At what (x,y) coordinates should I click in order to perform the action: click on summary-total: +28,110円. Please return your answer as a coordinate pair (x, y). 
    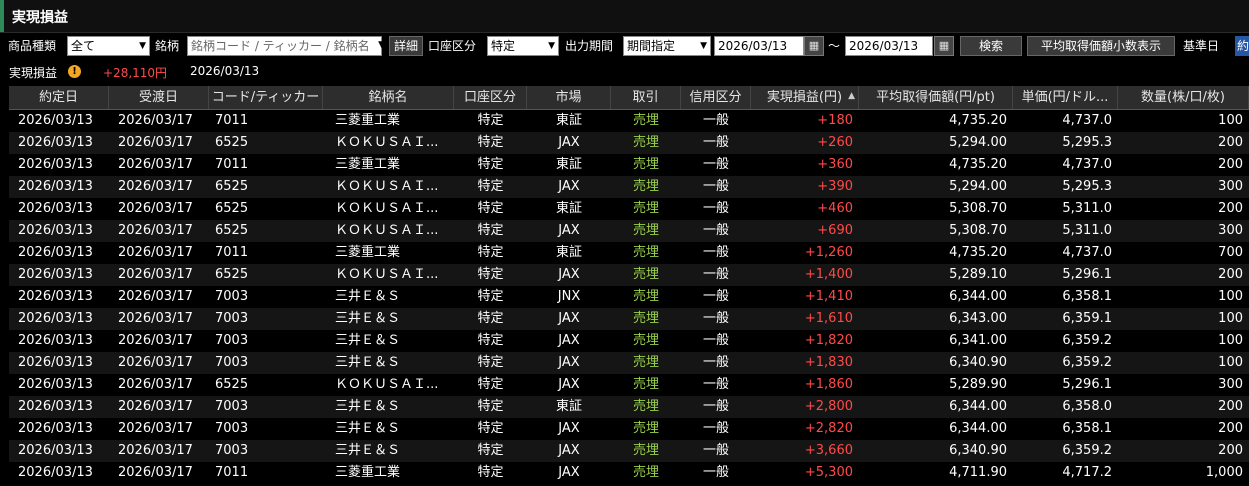
    Looking at the image, I should click on (135, 73).